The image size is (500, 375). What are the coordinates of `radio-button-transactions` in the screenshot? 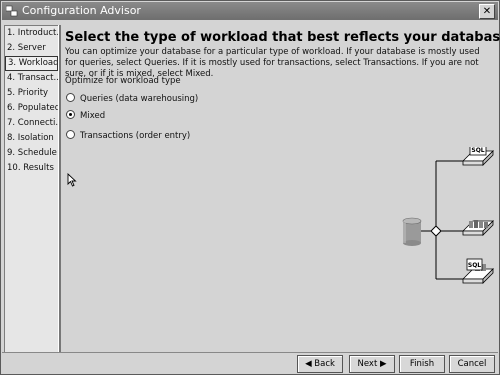 It's located at (70, 134).